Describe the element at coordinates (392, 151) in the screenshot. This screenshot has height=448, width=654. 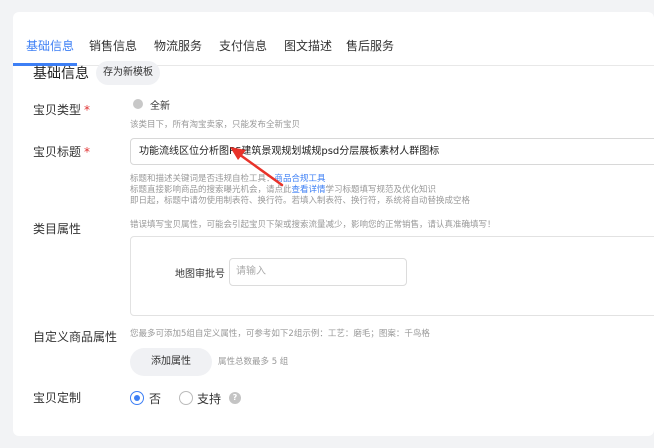
I see `product-title-input: 功能流线区位分析图PS建筑景观规划城规psd分层展板素材人群图标` at that location.